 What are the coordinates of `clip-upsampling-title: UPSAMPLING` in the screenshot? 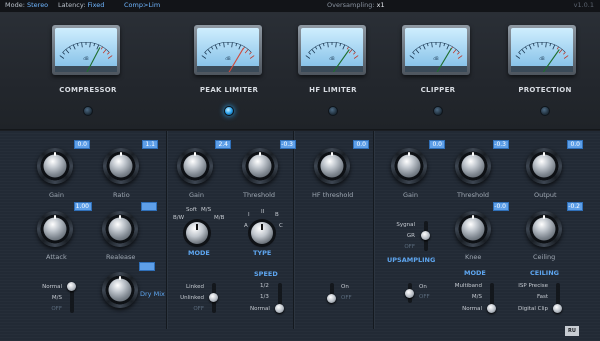 It's located at (411, 260).